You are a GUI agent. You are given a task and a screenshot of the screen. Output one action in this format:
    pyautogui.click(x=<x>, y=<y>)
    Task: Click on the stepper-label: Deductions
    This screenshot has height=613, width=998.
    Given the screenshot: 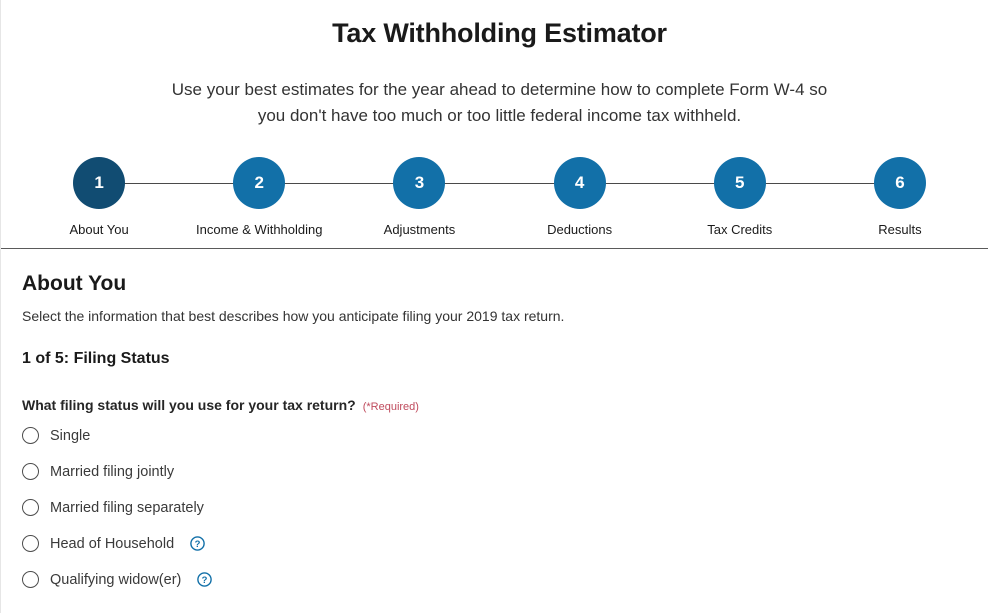 What is the action you would take?
    pyautogui.click(x=580, y=230)
    